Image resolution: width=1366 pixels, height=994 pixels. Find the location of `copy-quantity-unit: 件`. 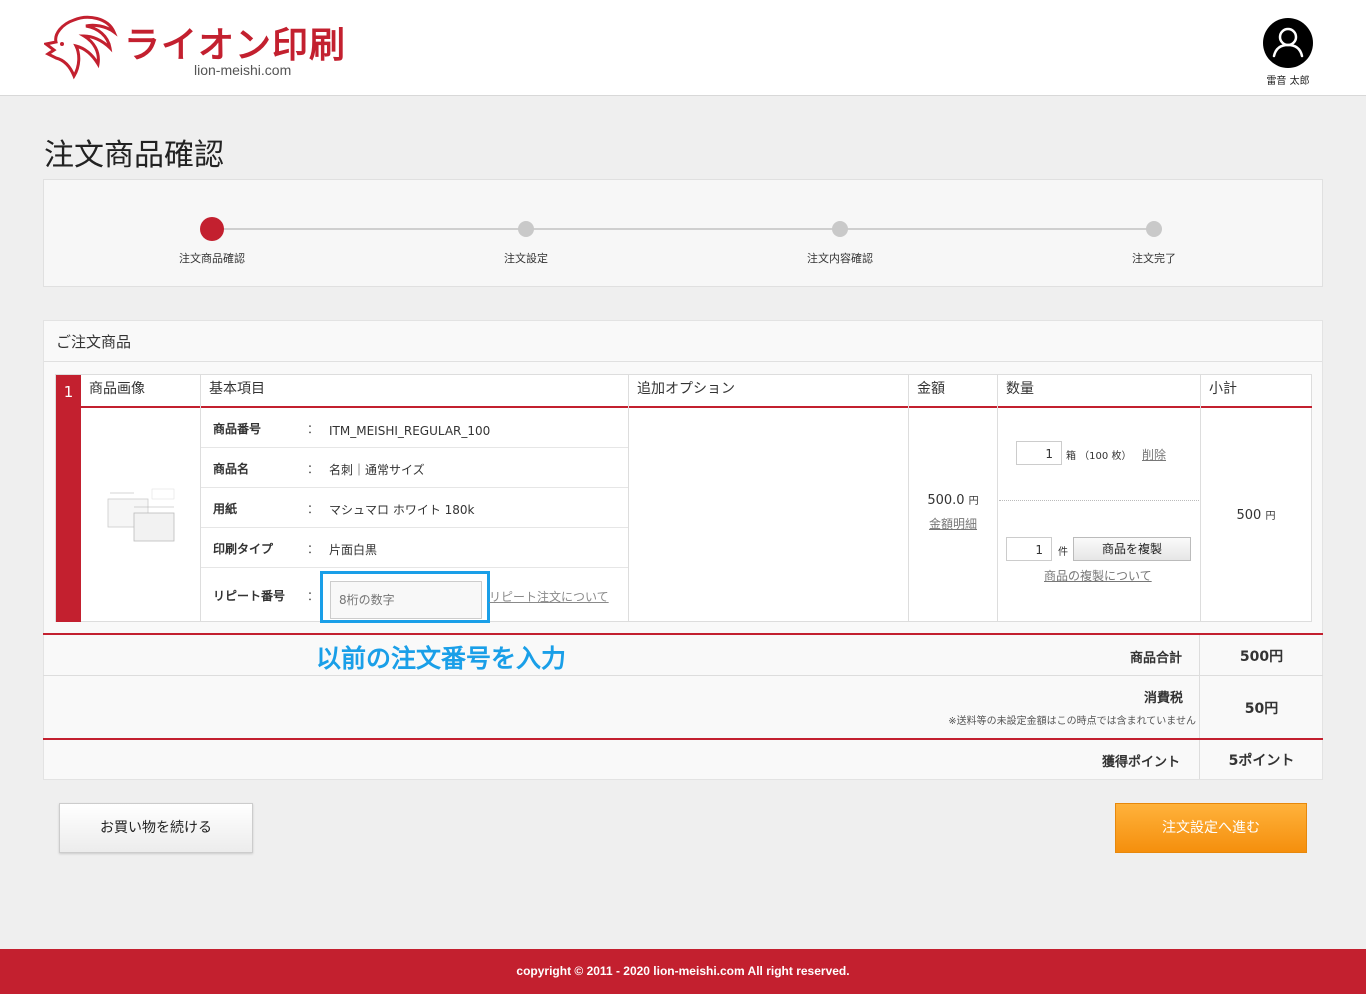

copy-quantity-unit: 件 is located at coordinates (1063, 552).